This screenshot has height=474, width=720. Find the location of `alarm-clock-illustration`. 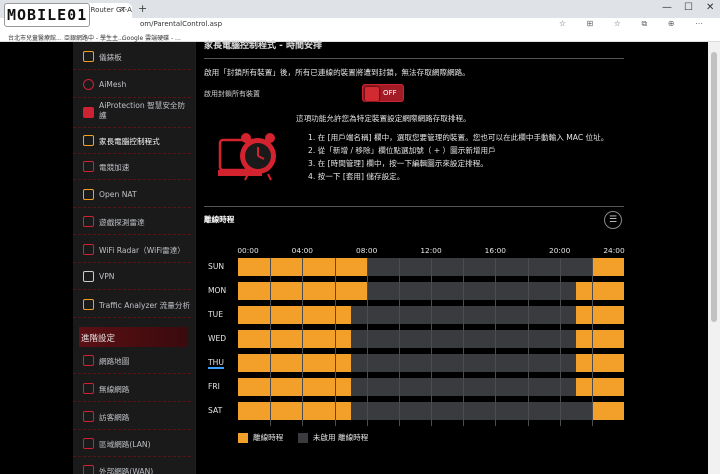

alarm-clock-illustration is located at coordinates (247, 157).